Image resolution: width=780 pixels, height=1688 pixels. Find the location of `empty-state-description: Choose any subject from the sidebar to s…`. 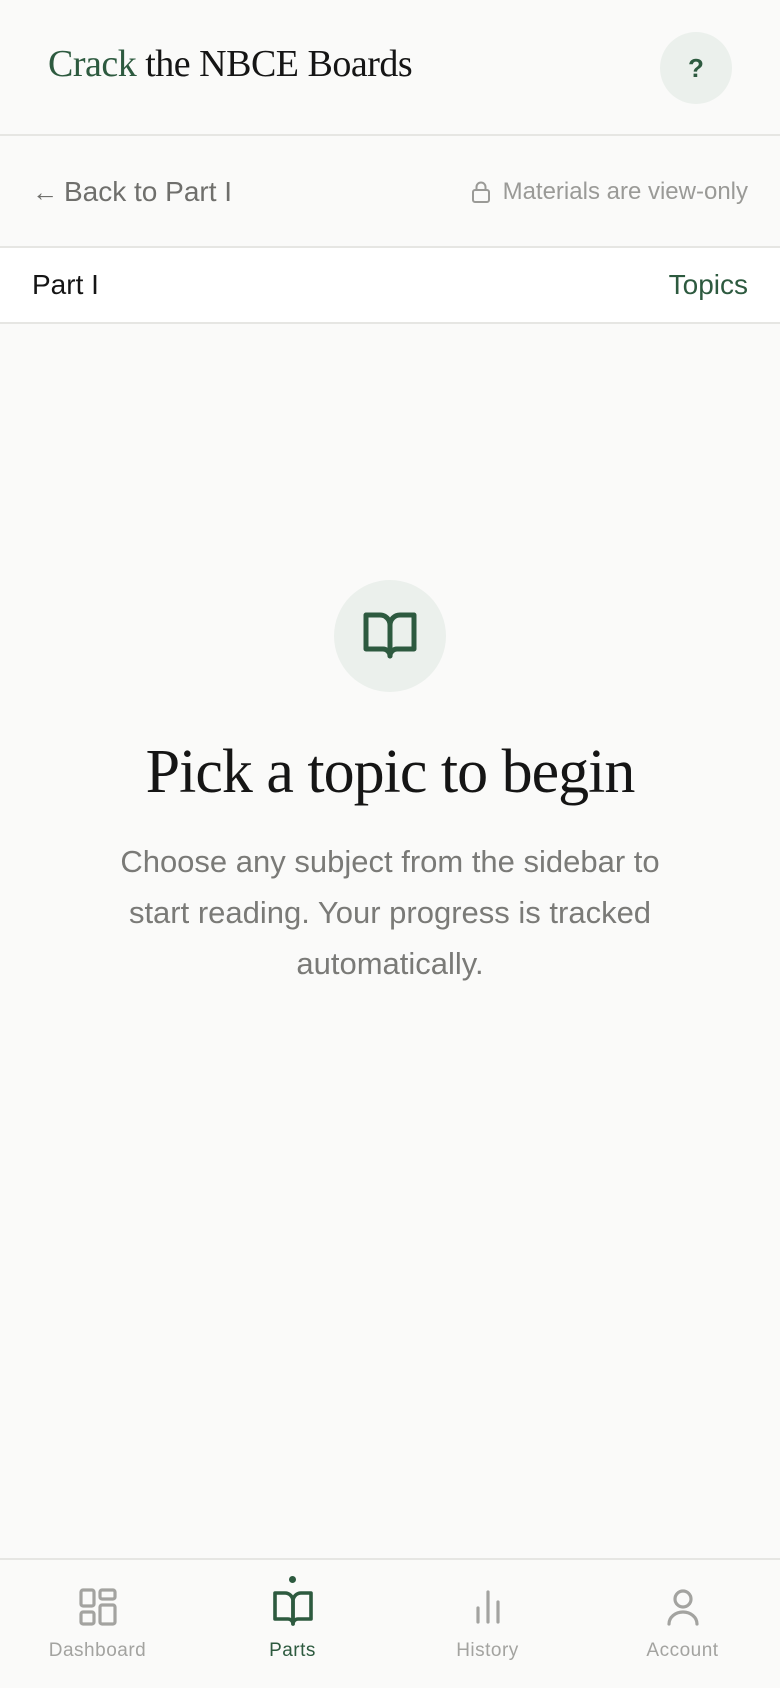

empty-state-description: Choose any subject from the sidebar to s… is located at coordinates (390, 912).